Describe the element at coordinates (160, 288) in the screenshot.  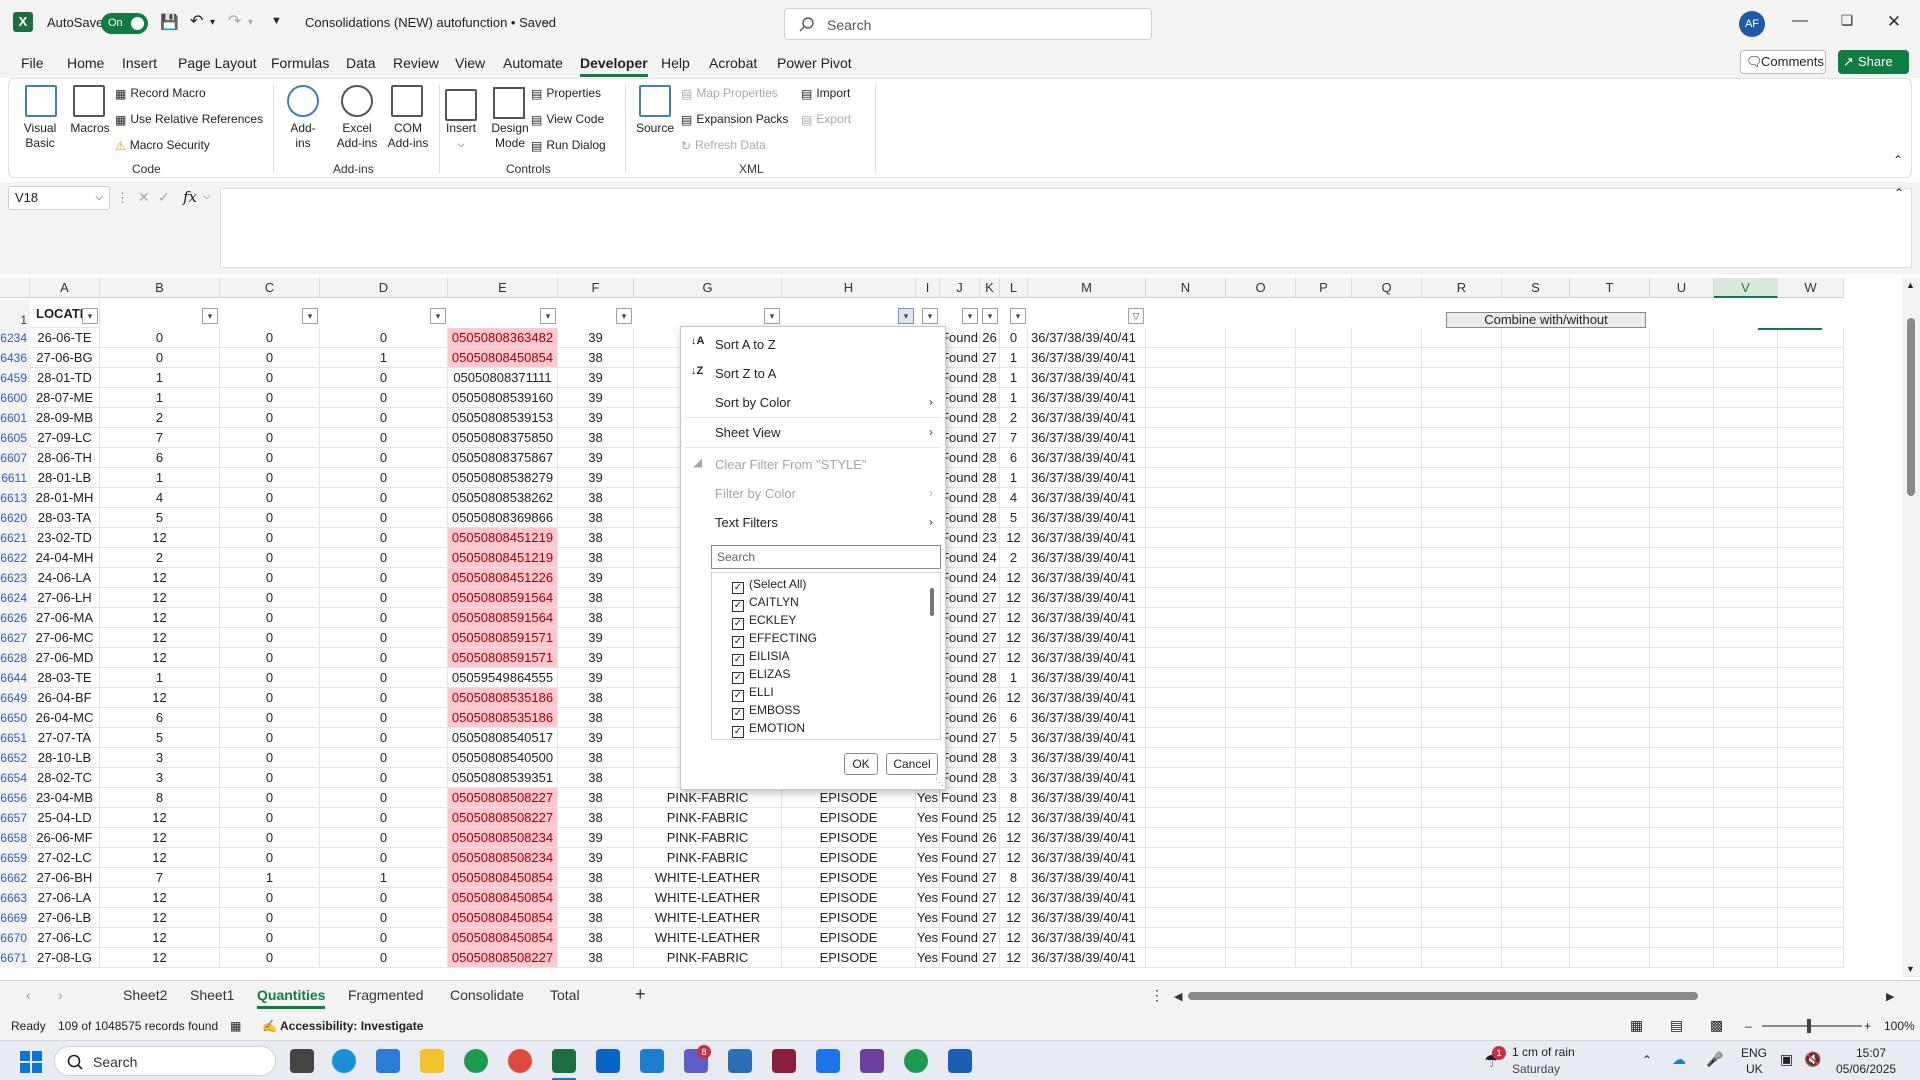
I see `column-header-b: B` at that location.